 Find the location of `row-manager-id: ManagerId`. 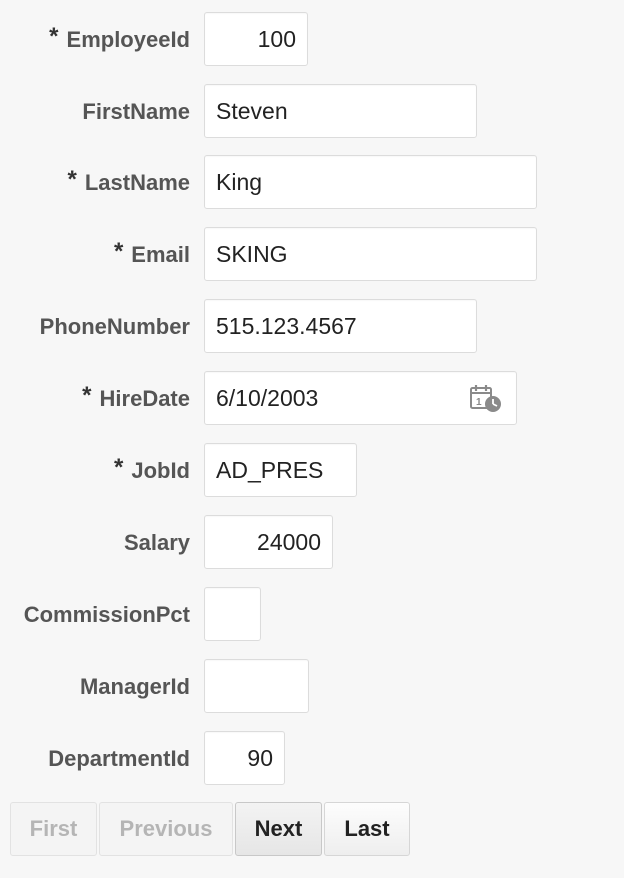

row-manager-id: ManagerId is located at coordinates (312, 687).